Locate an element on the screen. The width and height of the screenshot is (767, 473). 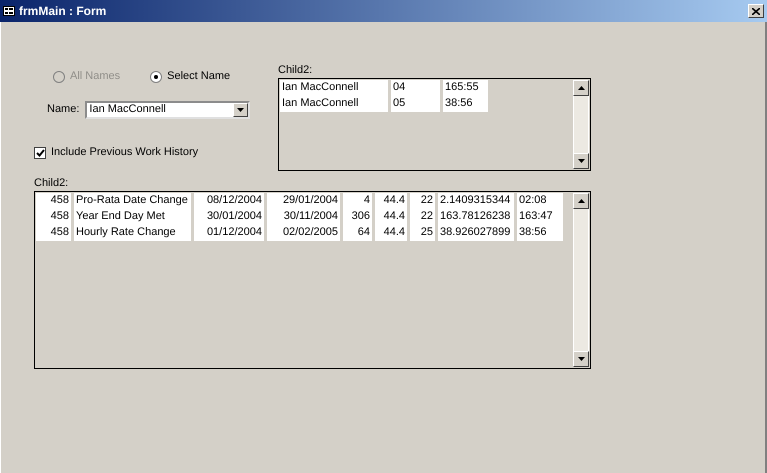
list-cell: 04 is located at coordinates (415, 88).